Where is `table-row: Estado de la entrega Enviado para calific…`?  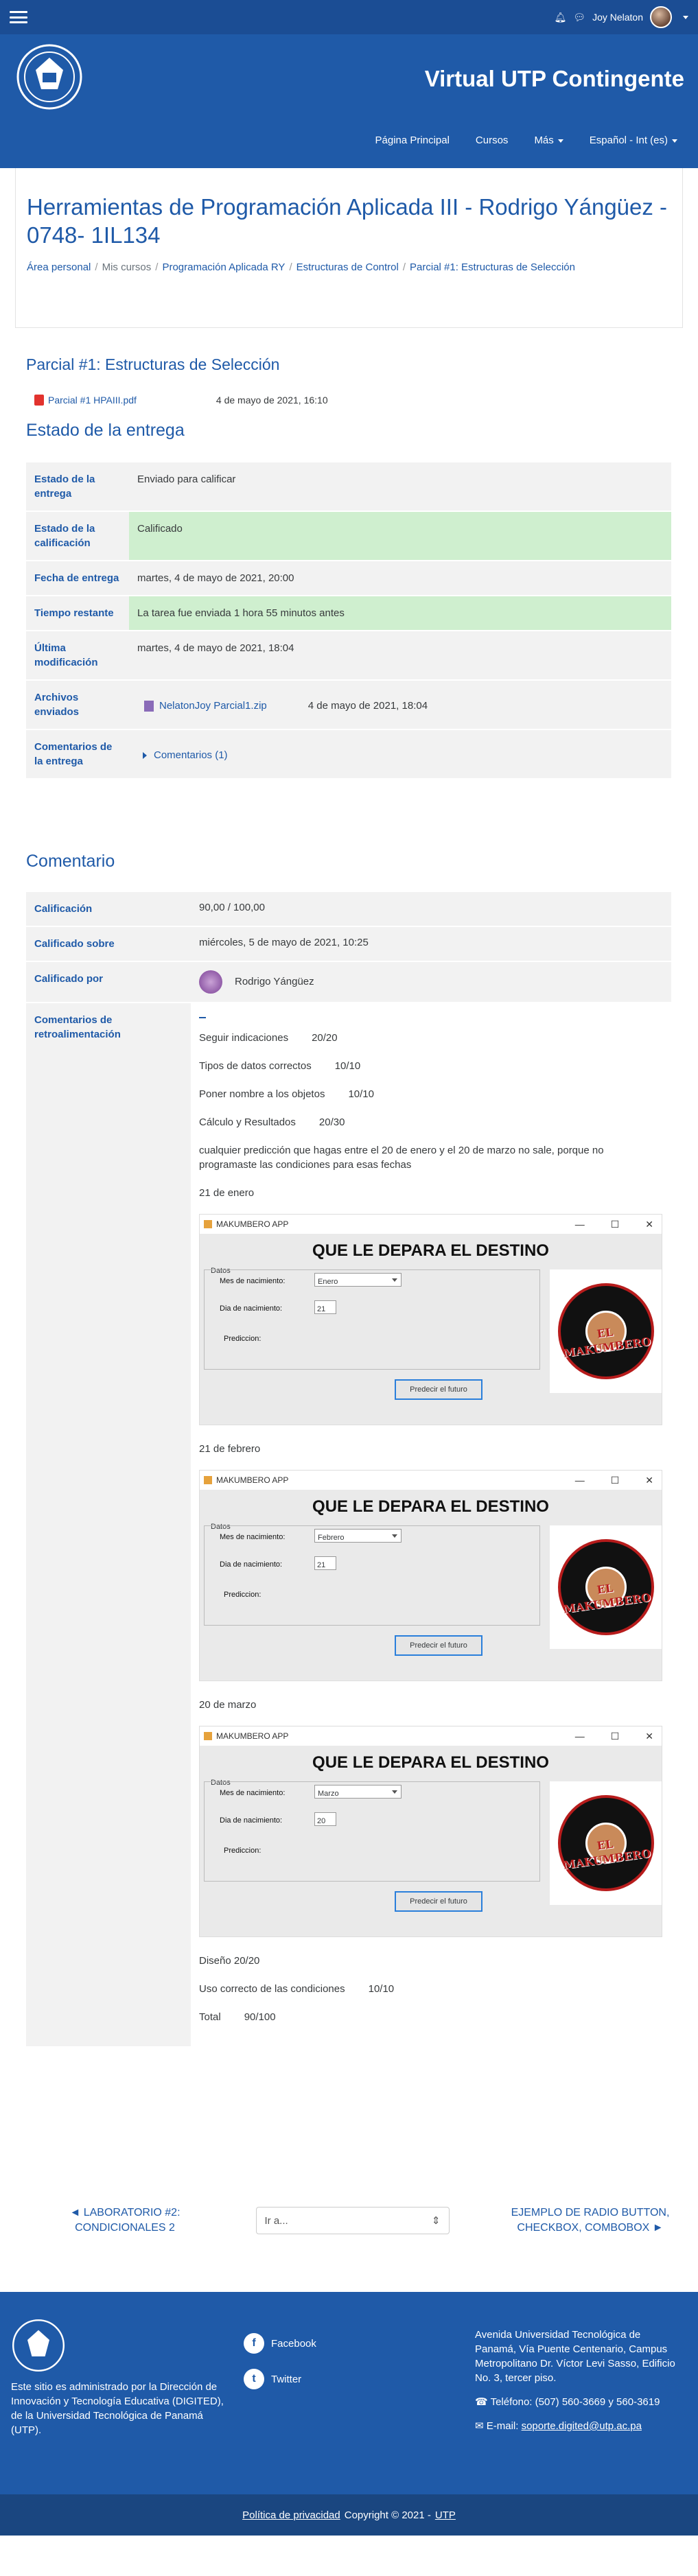
table-row: Estado de la entrega Enviado para calific… is located at coordinates (349, 486).